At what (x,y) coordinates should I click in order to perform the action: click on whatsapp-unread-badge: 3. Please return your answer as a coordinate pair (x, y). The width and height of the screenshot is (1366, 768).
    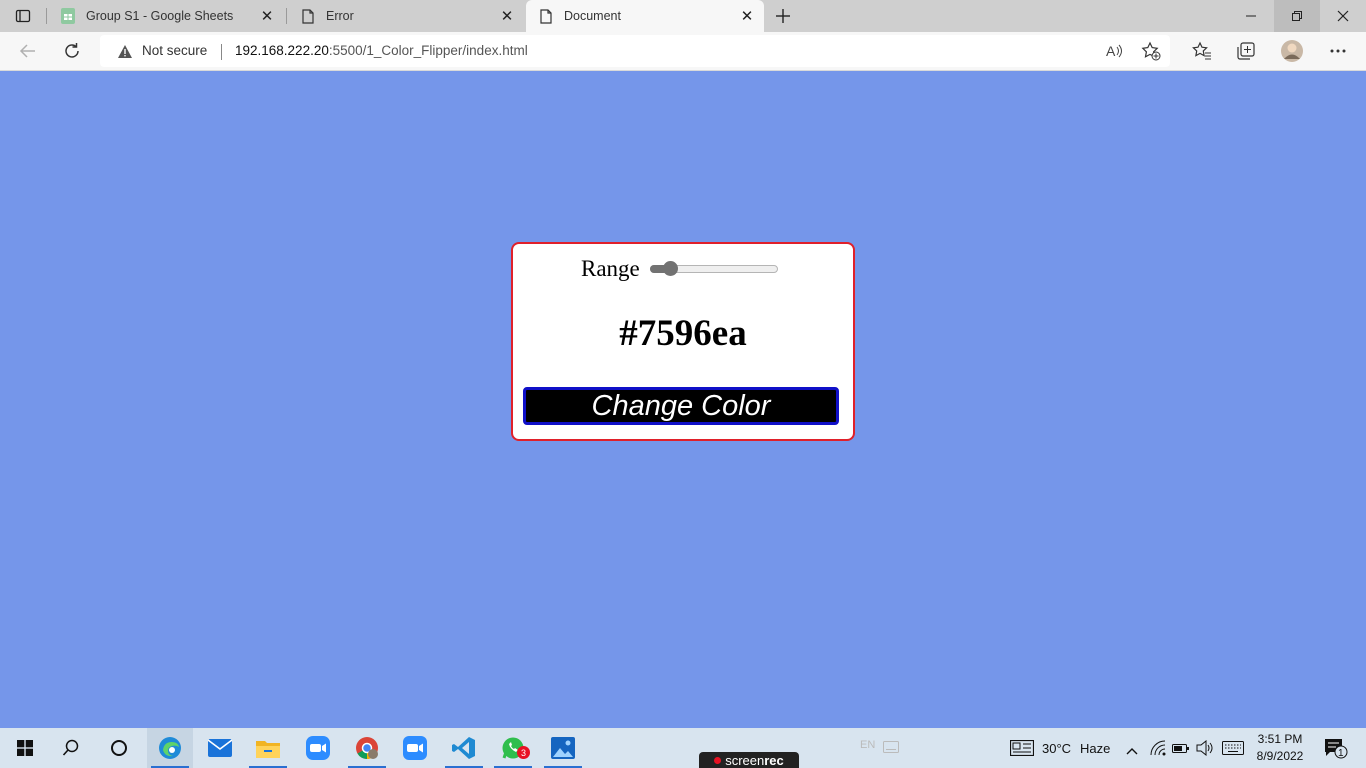
    Looking at the image, I should click on (523, 752).